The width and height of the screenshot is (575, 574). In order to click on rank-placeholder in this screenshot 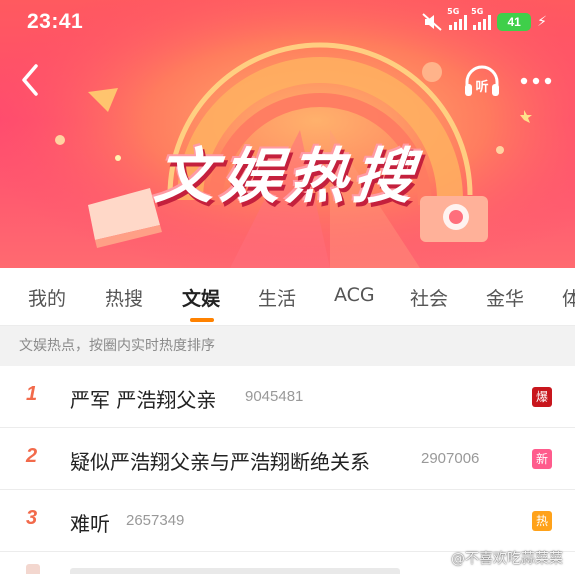, I will do `click(33, 569)`.